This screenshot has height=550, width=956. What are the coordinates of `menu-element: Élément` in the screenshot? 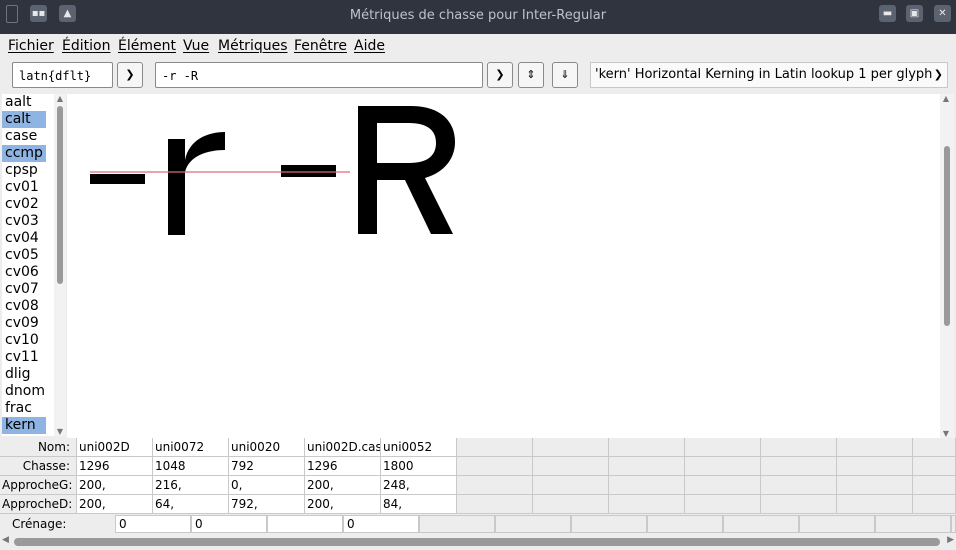 It's located at (147, 46).